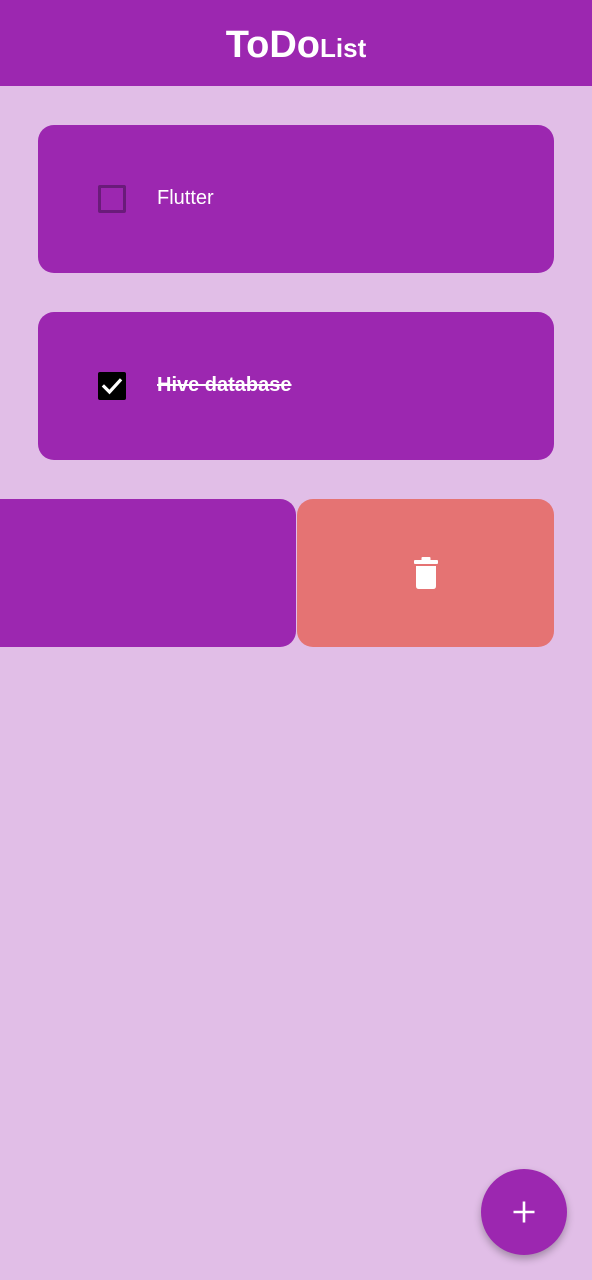 This screenshot has height=1280, width=592. I want to click on app-bar: ToDoList, so click(296, 43).